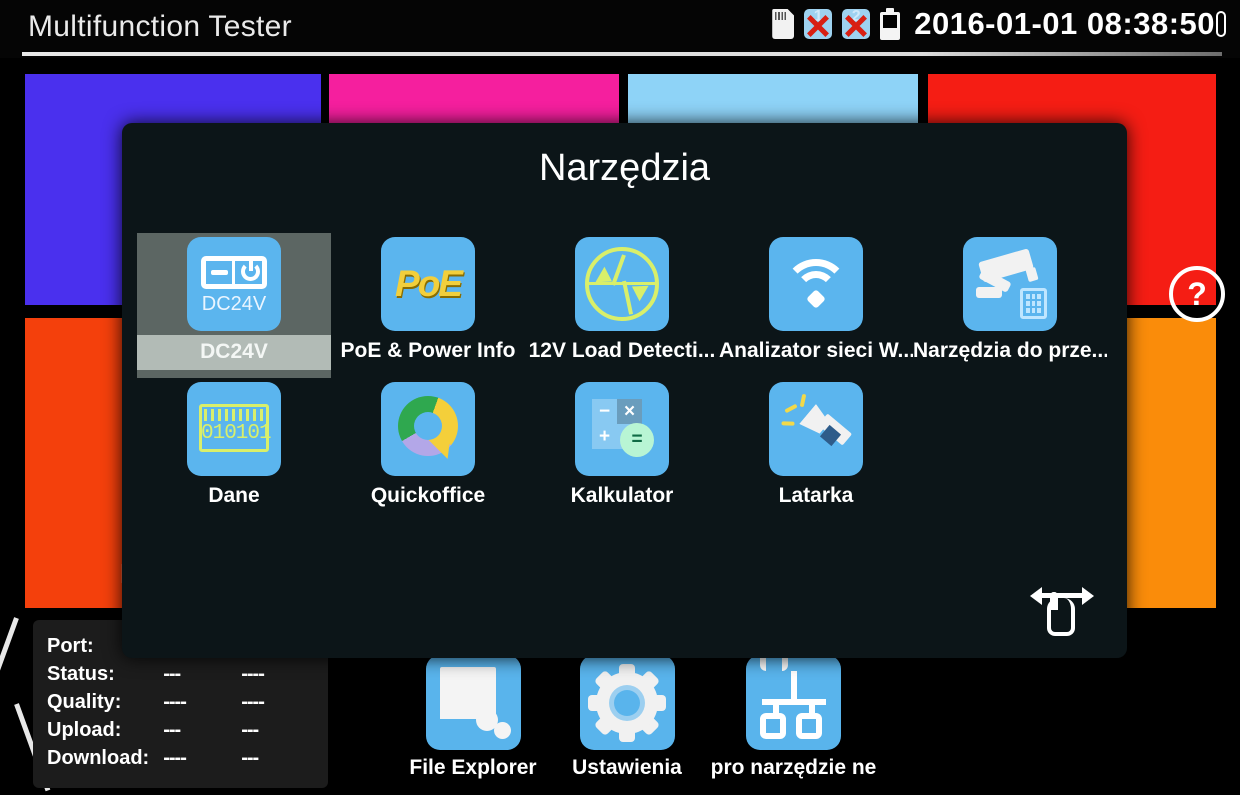  I want to click on network-nodes-icon, so click(793, 700).